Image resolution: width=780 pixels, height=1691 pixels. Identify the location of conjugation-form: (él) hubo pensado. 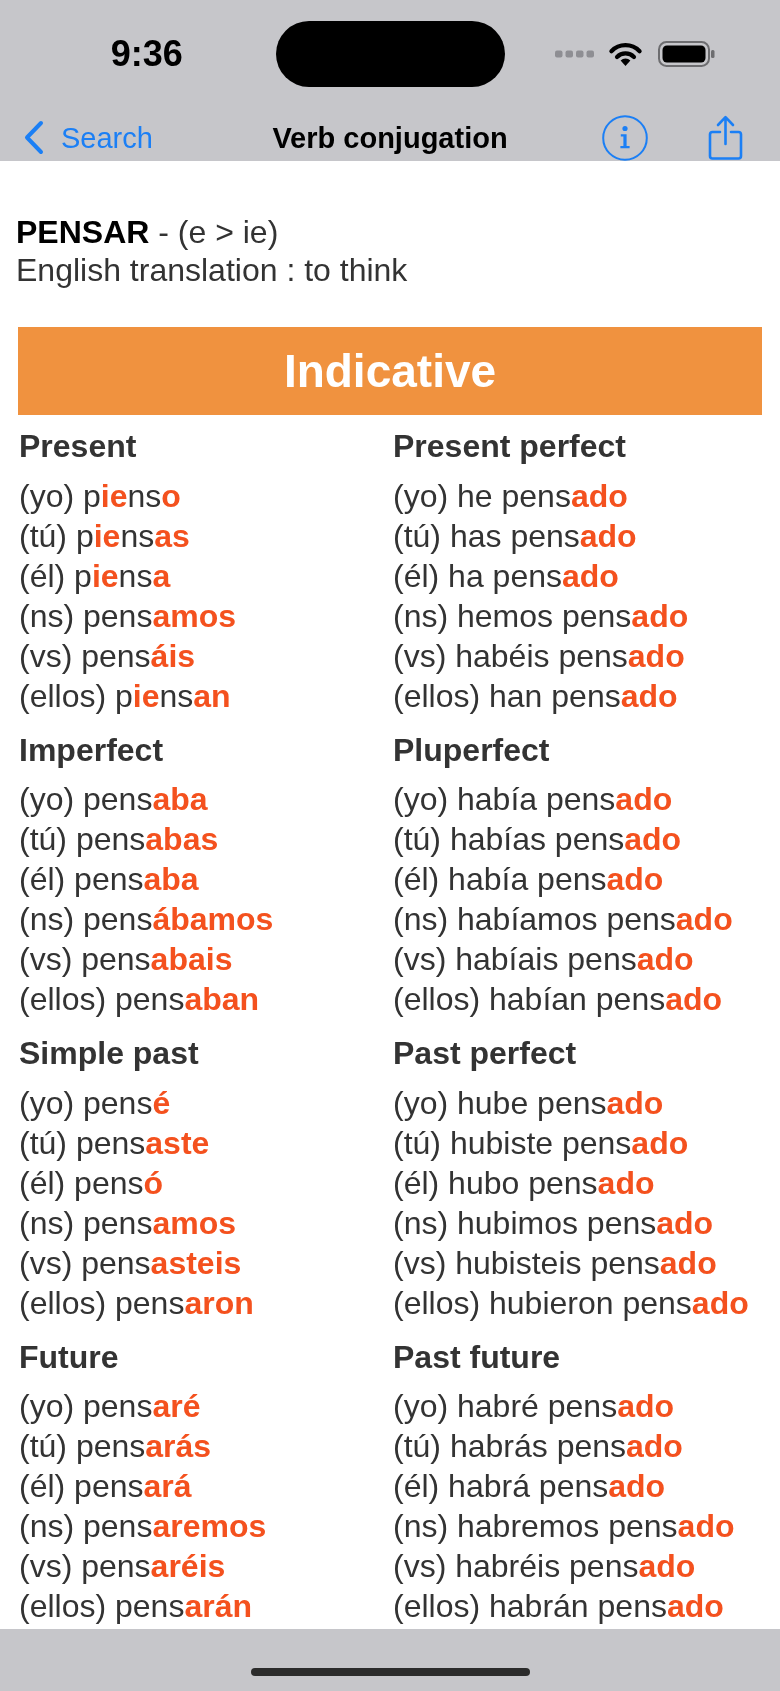
(524, 1183).